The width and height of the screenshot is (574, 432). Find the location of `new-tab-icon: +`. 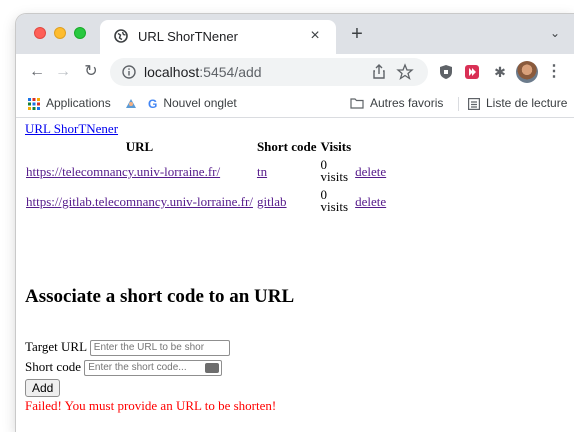

new-tab-icon: + is located at coordinates (357, 34).